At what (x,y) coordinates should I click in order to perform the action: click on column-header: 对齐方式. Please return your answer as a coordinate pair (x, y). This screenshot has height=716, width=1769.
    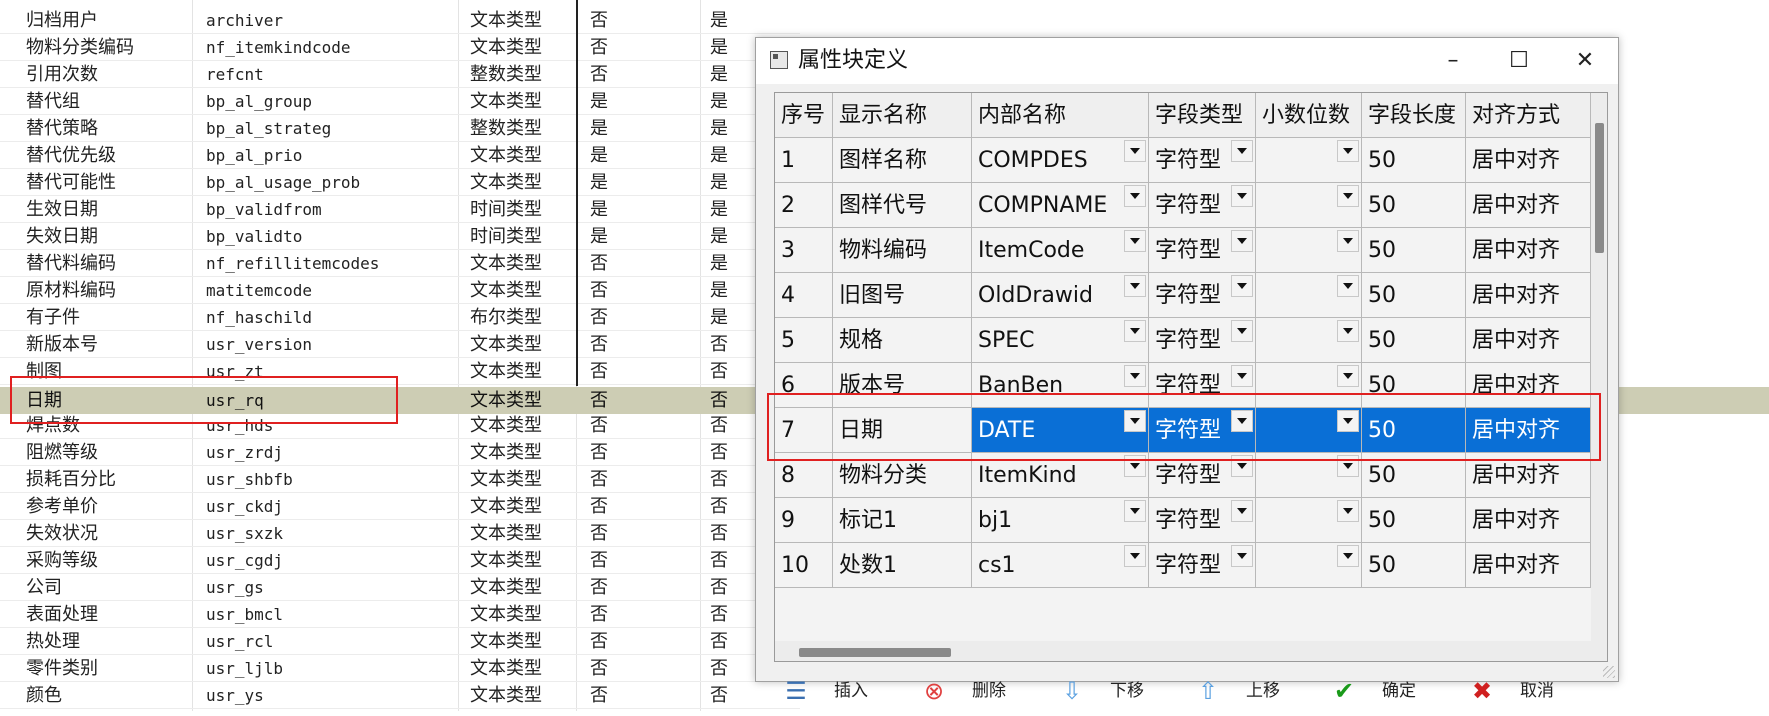
    Looking at the image, I should click on (1528, 115).